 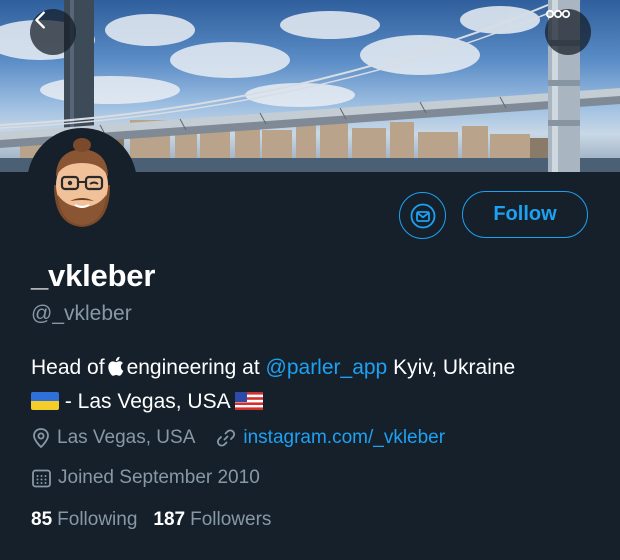 I want to click on profile-meta-location-website: Las Vegas, USA instagram.com/_vkleber, so click(x=238, y=438).